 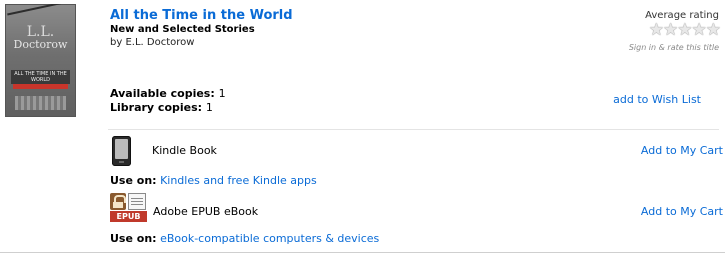 What do you see at coordinates (160, 42) in the screenshot?
I see `author-name: E.L. Doctorow` at bounding box center [160, 42].